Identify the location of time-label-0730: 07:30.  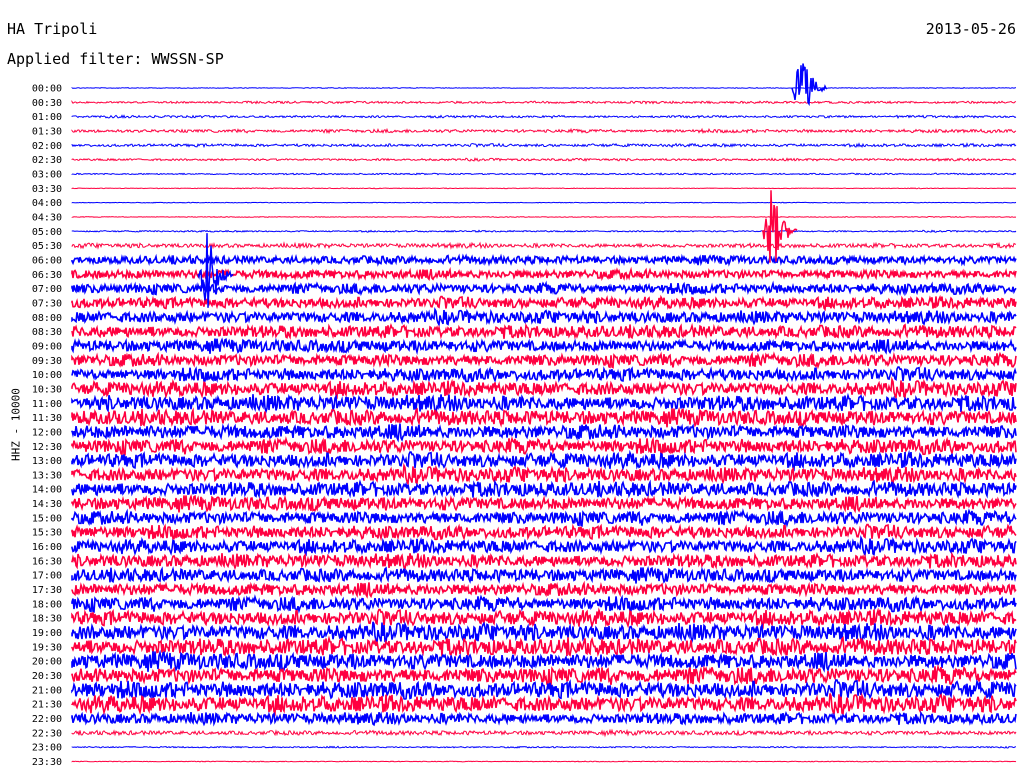
(47, 303).